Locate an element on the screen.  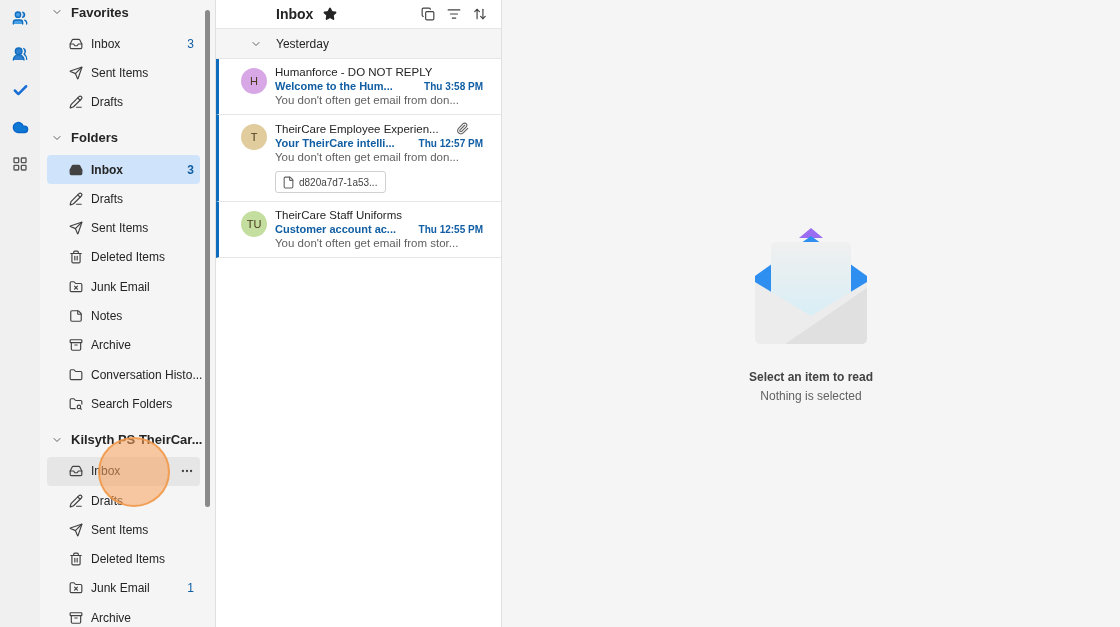
folder-item: Junk Email is located at coordinates (123, 287).